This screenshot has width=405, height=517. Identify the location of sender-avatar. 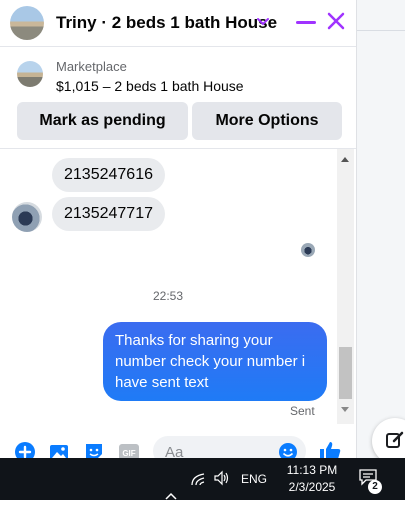
(27, 217).